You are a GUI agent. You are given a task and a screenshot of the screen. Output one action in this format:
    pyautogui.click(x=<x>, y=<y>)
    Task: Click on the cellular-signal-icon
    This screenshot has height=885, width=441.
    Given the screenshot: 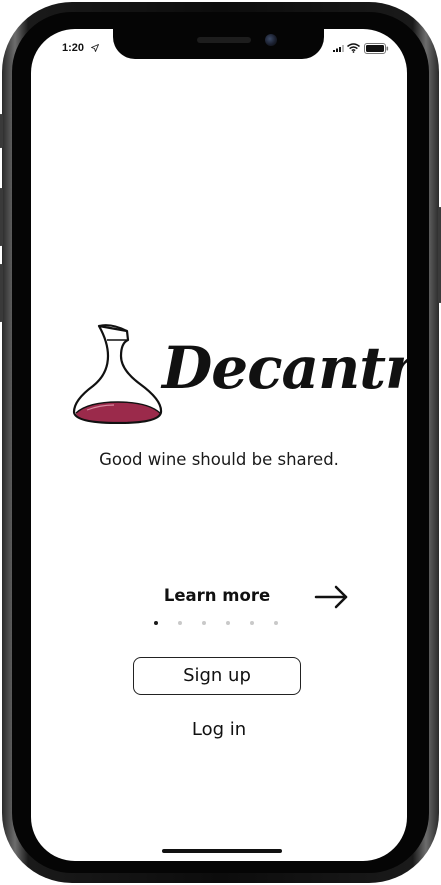 What is the action you would take?
    pyautogui.click(x=338, y=48)
    